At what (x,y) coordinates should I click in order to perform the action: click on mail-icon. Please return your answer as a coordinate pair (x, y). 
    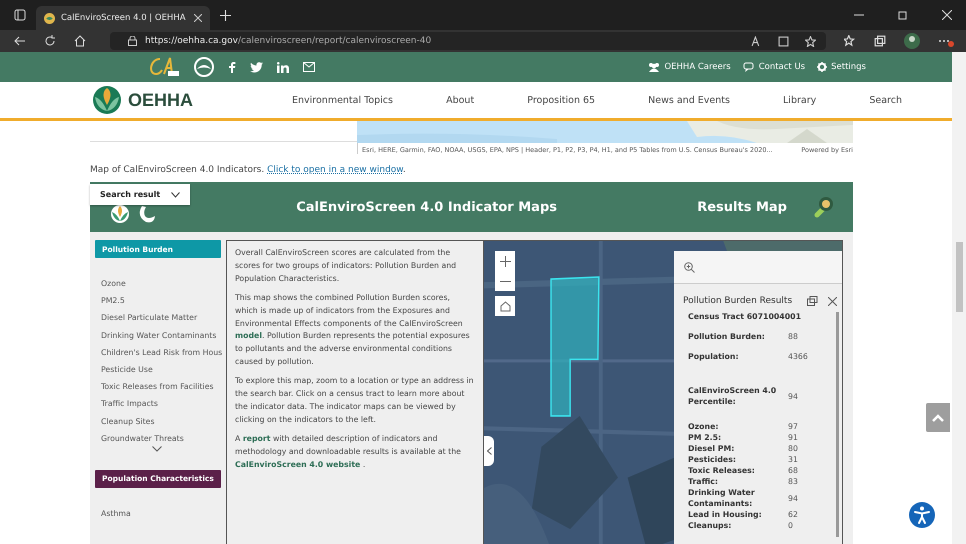
    Looking at the image, I should click on (309, 67).